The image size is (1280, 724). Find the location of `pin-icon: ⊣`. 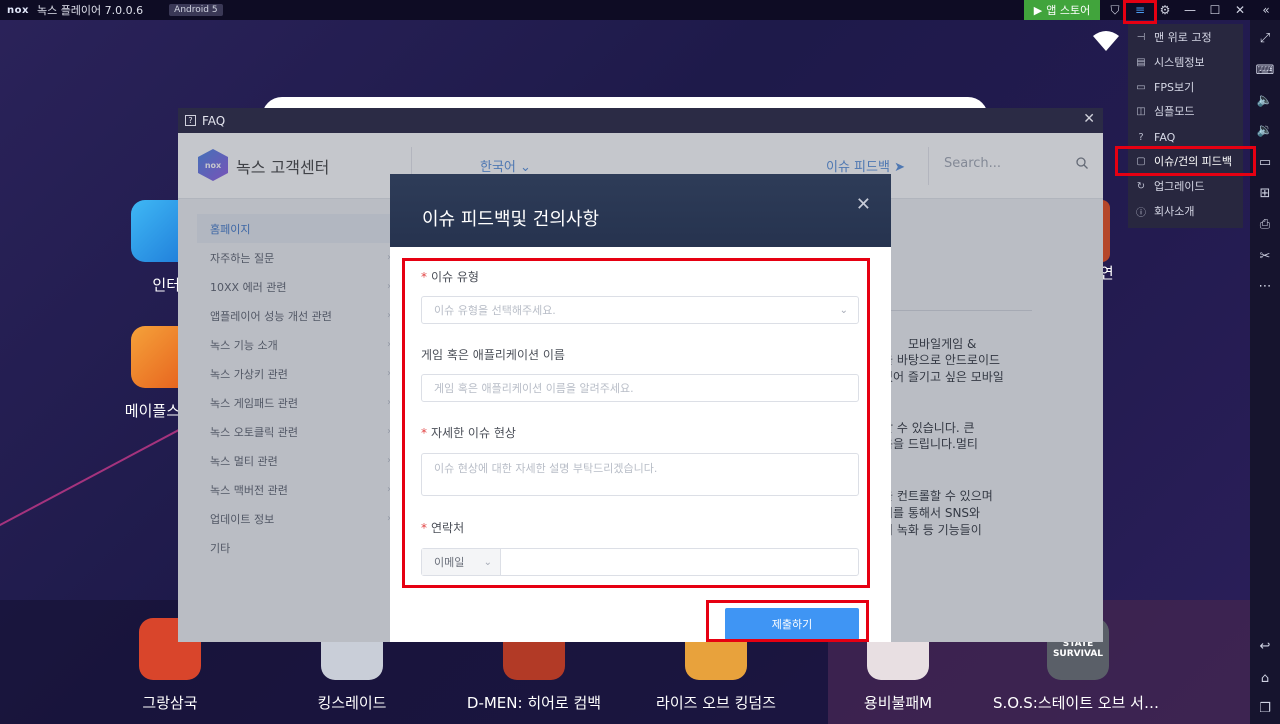

pin-icon: ⊣ is located at coordinates (1141, 37).